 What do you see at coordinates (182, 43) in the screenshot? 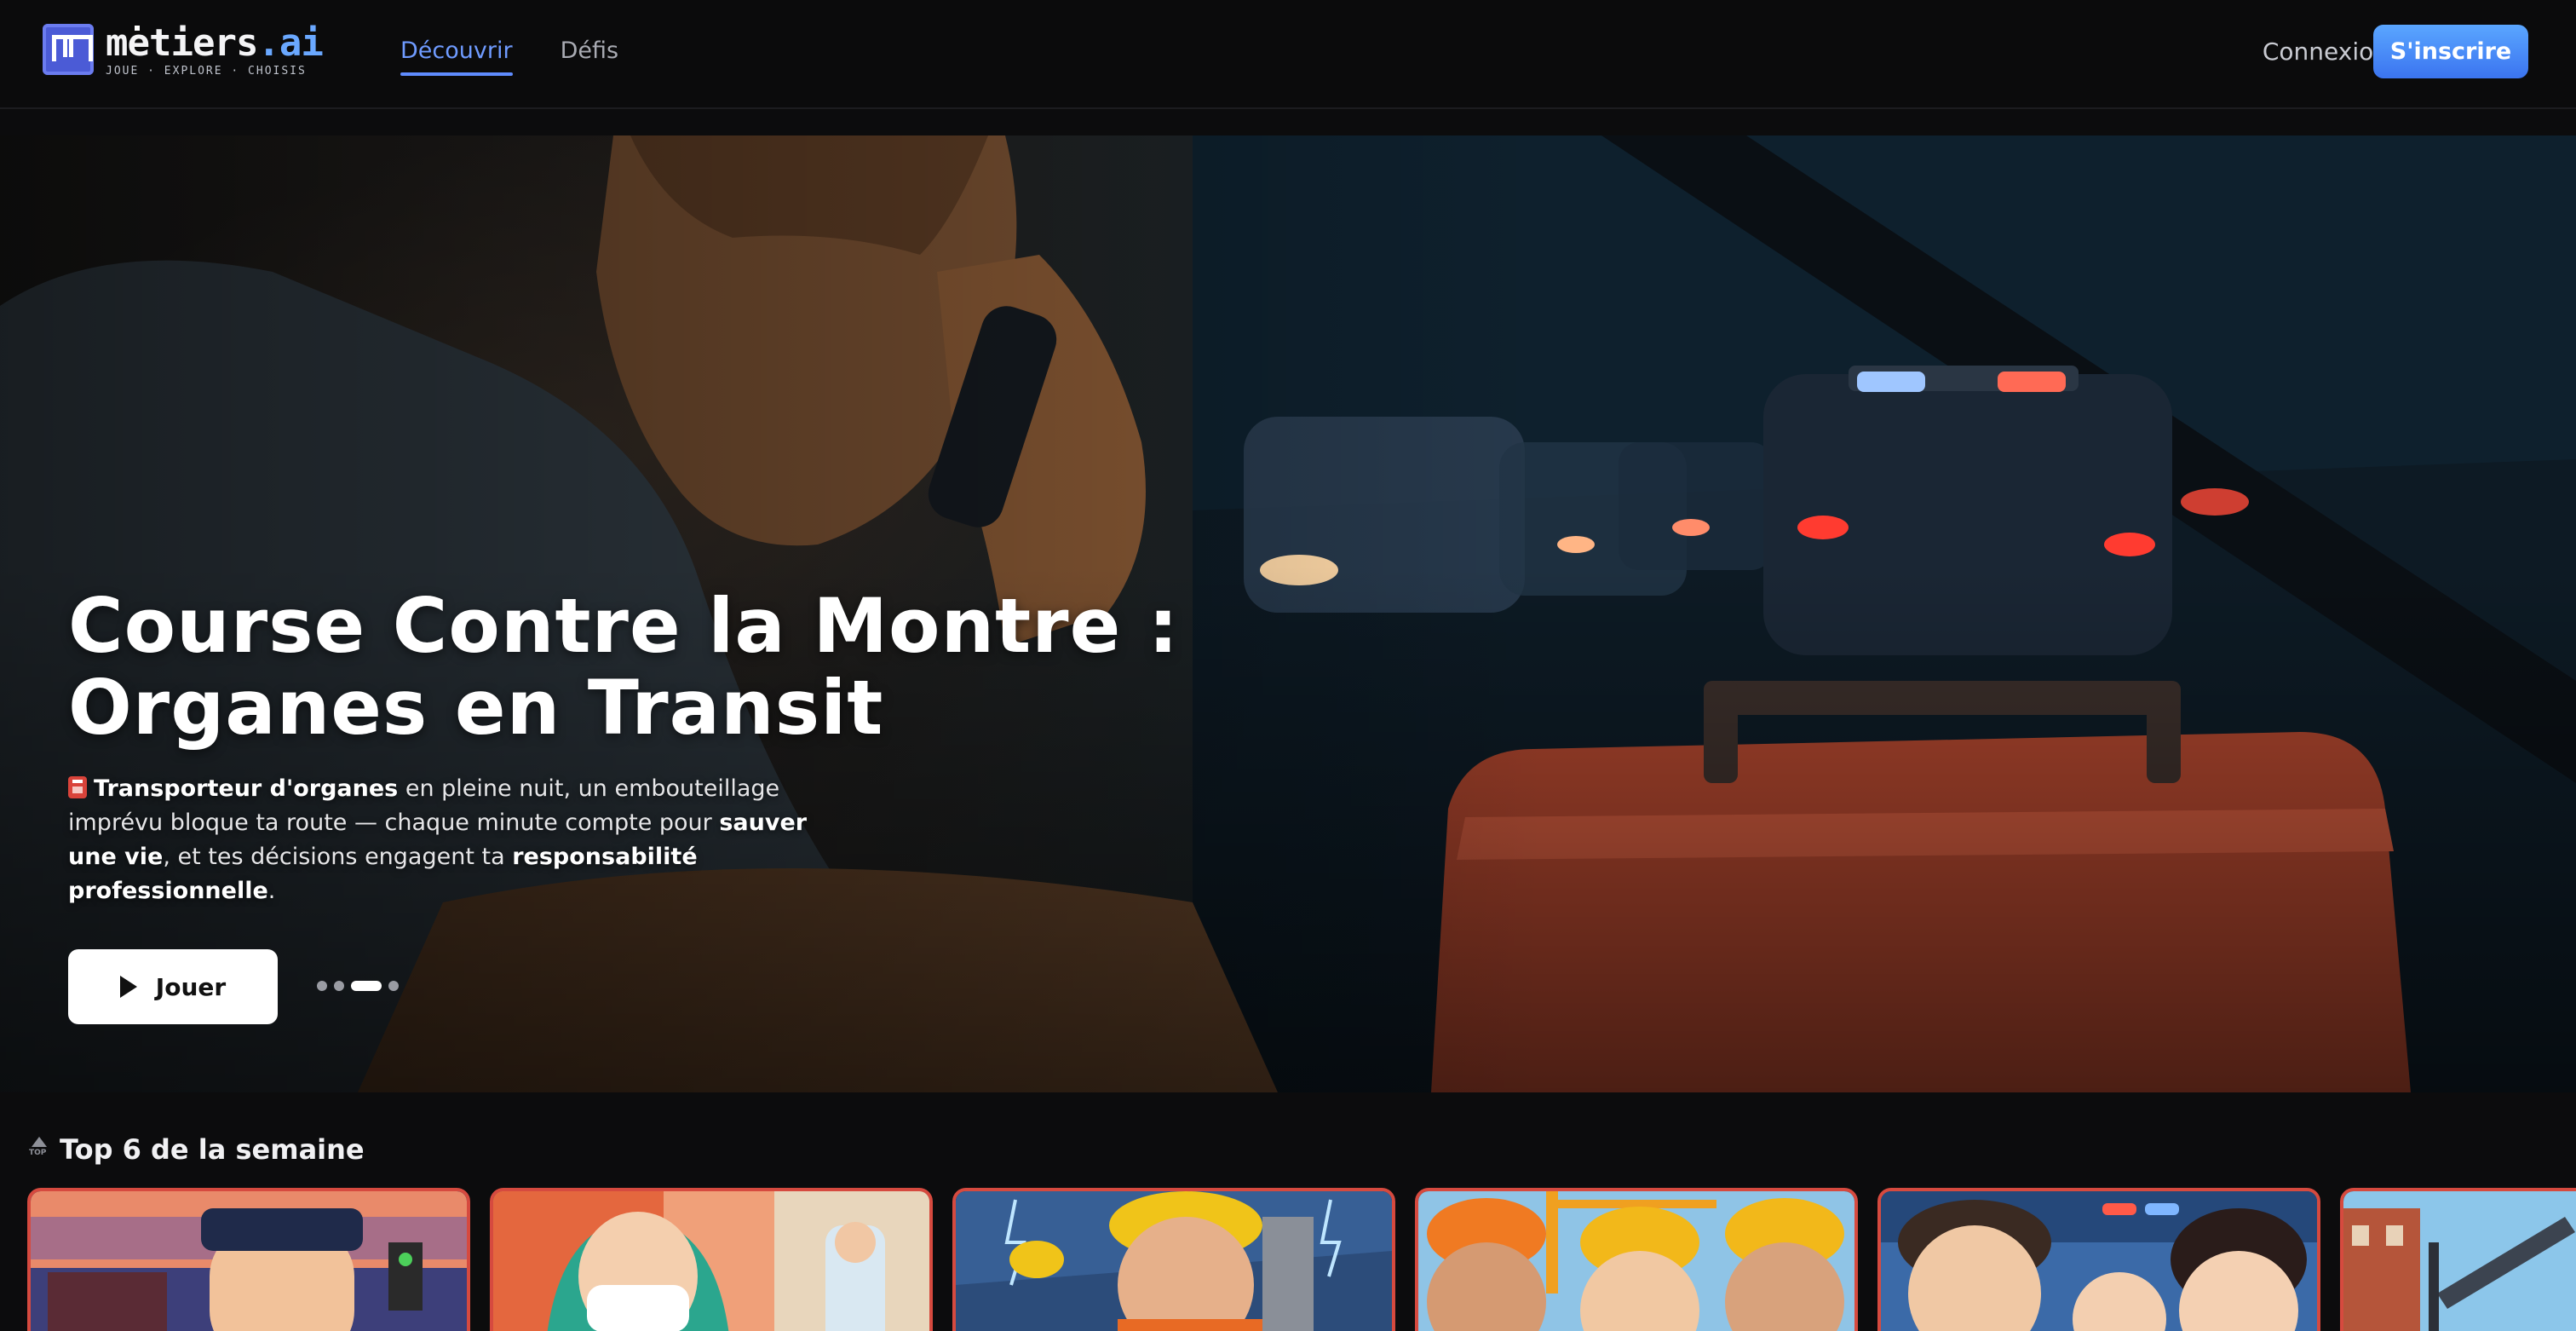
I see `logo-name-main: metiers` at bounding box center [182, 43].